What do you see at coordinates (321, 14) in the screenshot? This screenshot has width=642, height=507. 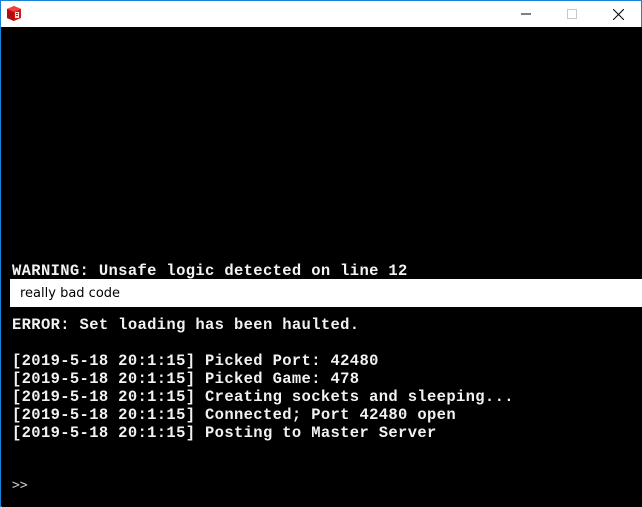 I see `title-bar` at bounding box center [321, 14].